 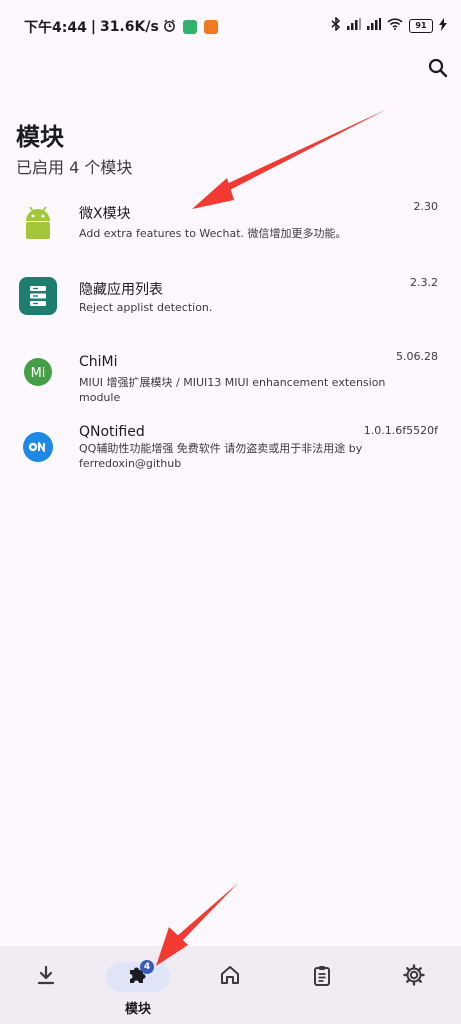 I want to click on module-description: Add extra features to Wechat. 微信增加更多功能。, so click(x=213, y=233).